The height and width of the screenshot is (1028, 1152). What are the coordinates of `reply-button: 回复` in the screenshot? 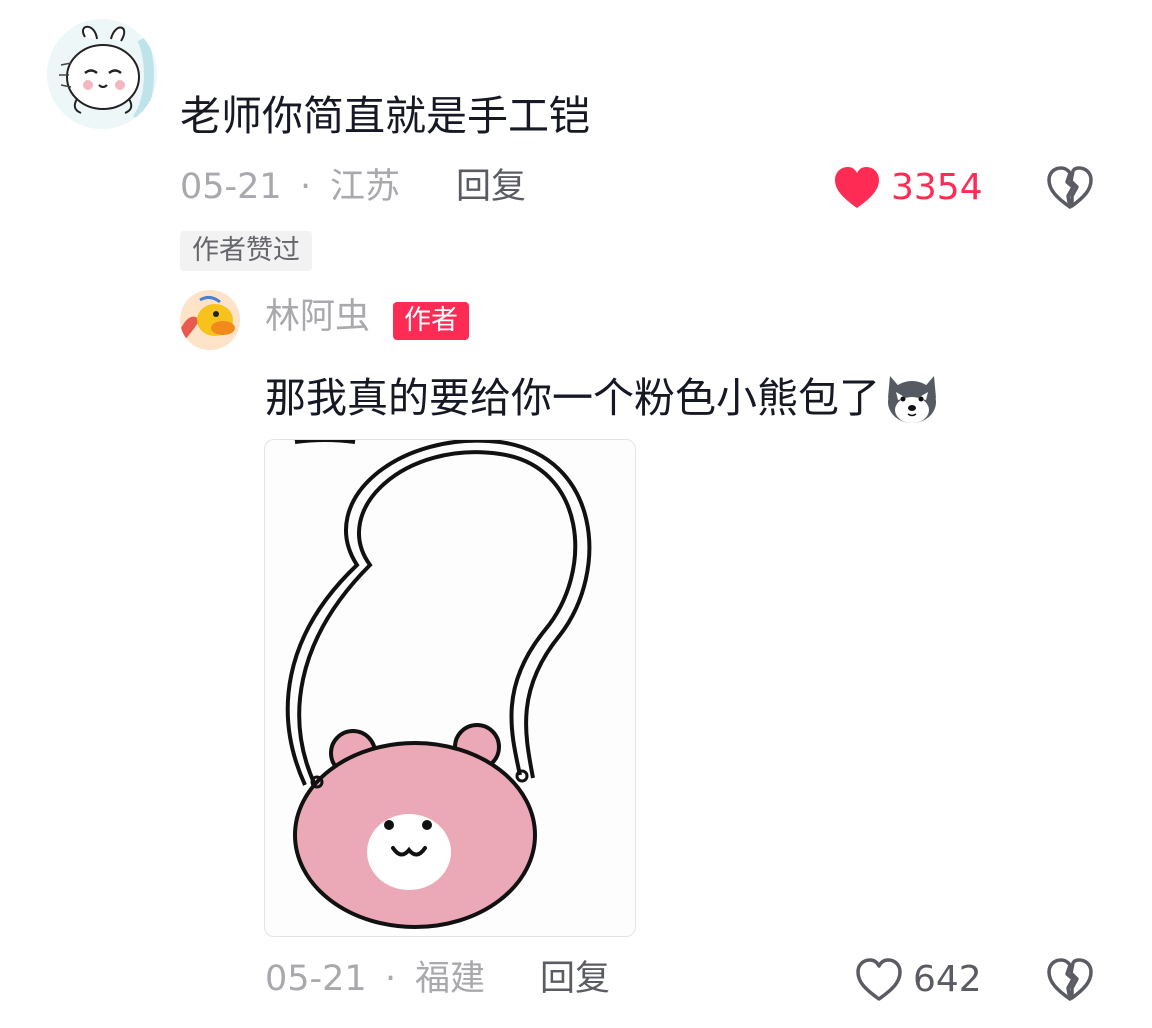 It's located at (491, 187).